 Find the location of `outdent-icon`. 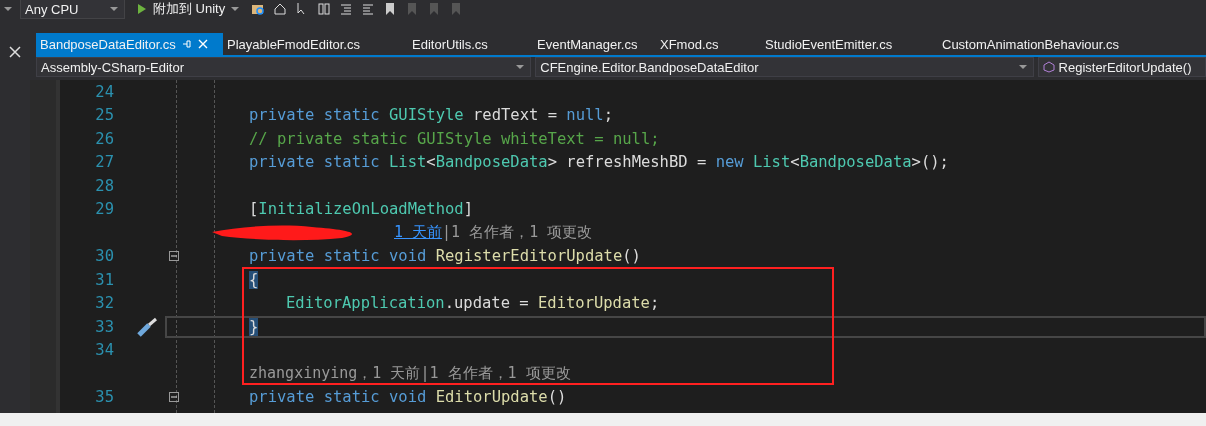

outdent-icon is located at coordinates (368, 9).